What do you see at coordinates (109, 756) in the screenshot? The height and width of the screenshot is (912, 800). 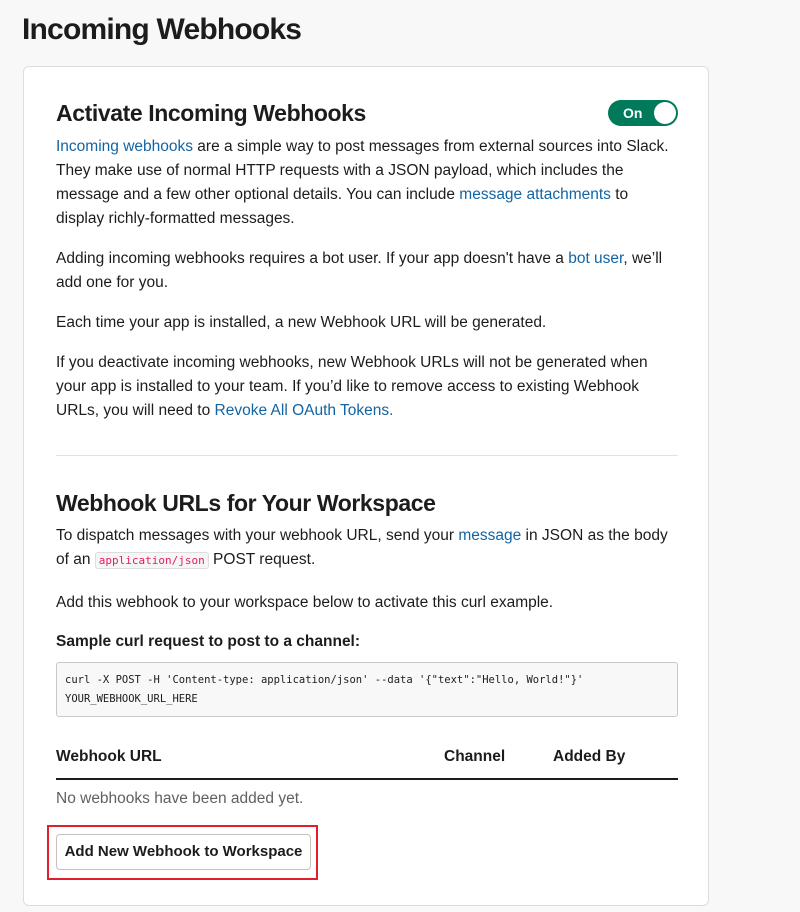 I see `column-header-webhook-url: Webhook URL` at bounding box center [109, 756].